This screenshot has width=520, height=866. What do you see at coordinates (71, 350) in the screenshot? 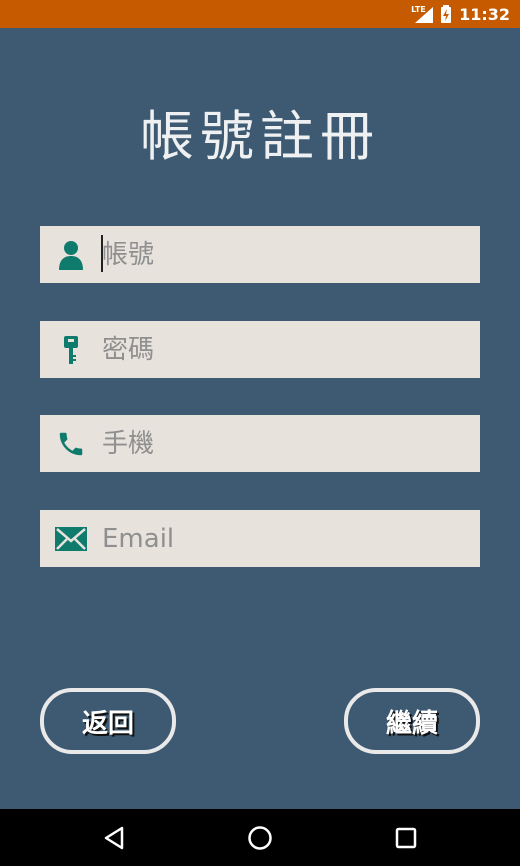
I see `key-icon` at bounding box center [71, 350].